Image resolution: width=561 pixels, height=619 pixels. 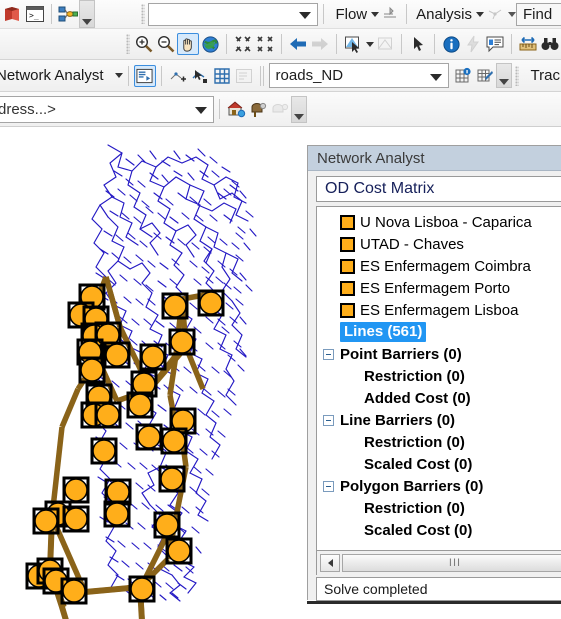 What do you see at coordinates (380, 188) in the screenshot?
I see `analysis-layer-value: OD Cost Matrix` at bounding box center [380, 188].